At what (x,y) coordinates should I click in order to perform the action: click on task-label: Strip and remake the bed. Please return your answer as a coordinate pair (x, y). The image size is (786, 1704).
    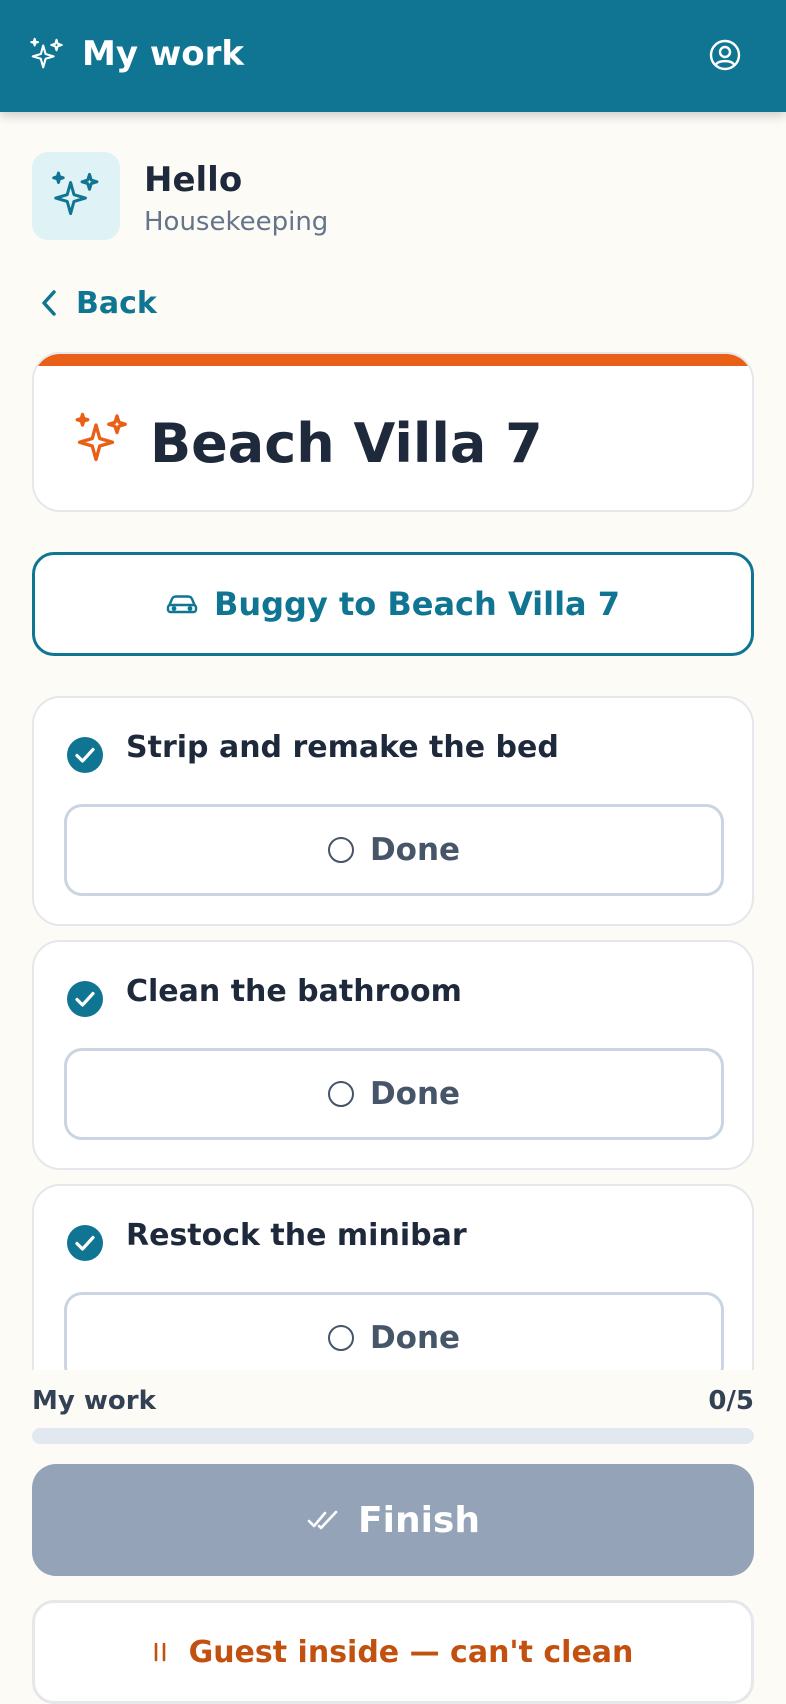
    Looking at the image, I should click on (342, 747).